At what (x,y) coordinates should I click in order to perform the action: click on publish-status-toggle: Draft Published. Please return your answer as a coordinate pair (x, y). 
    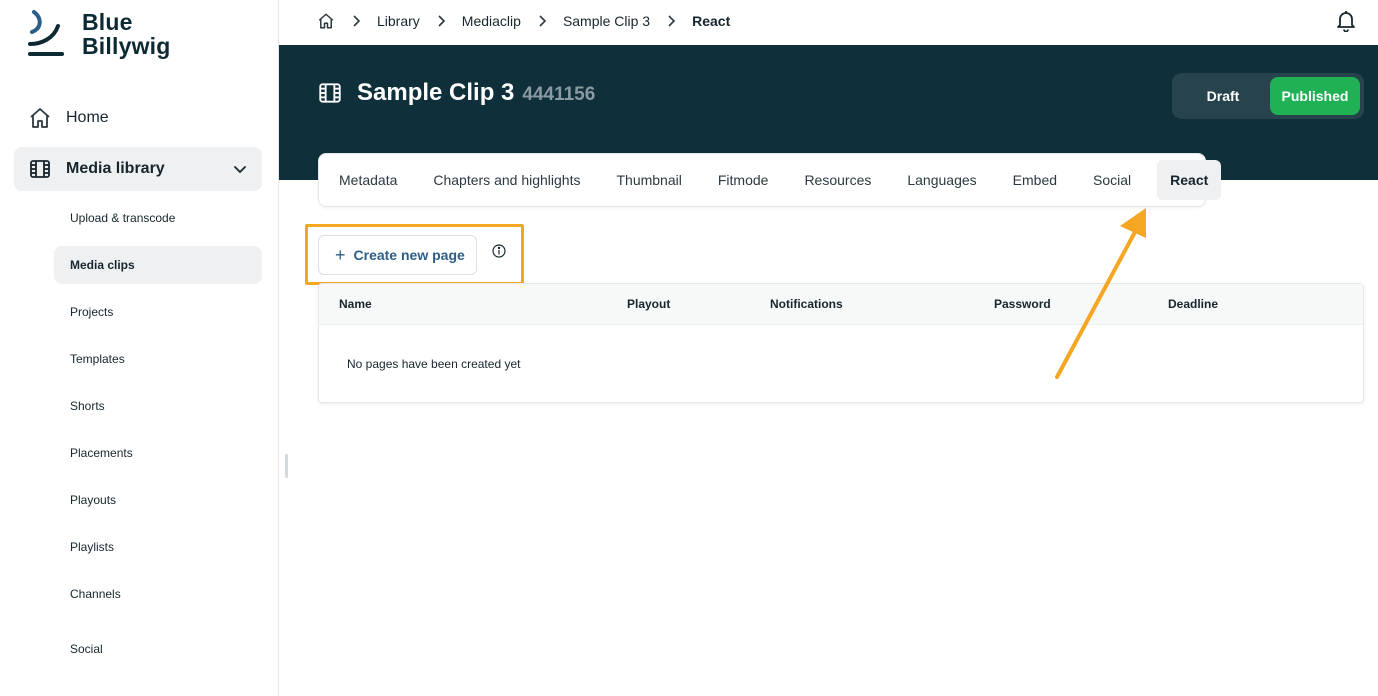
    Looking at the image, I should click on (1268, 96).